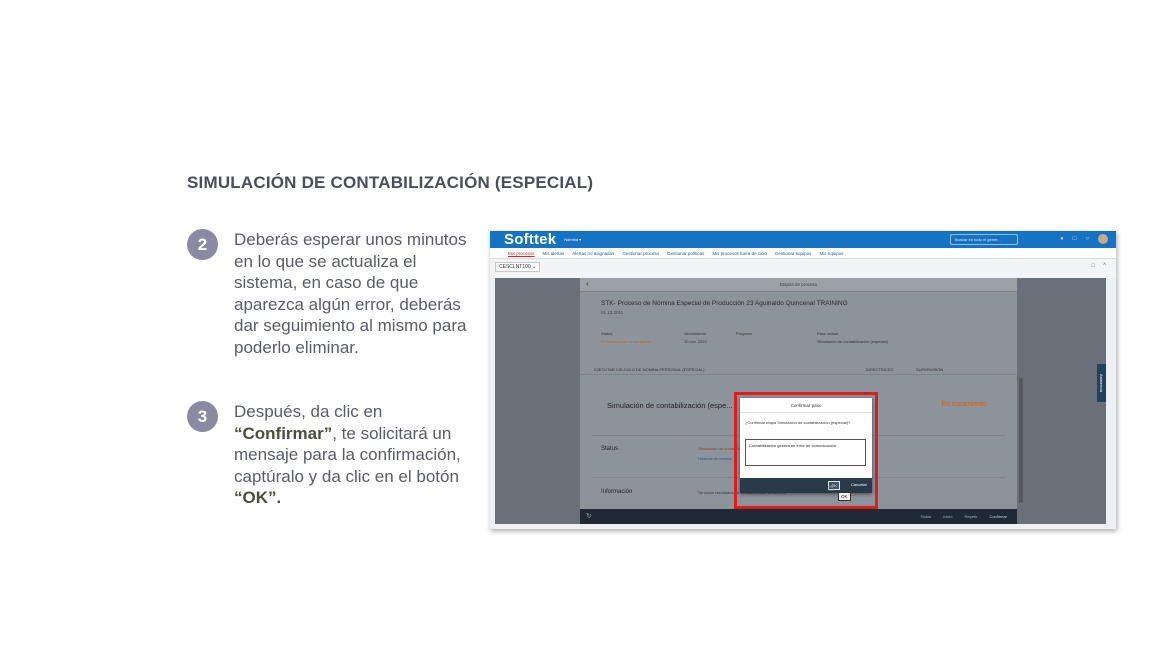 The image size is (1152, 648). Describe the element at coordinates (695, 341) in the screenshot. I see `meta-vencimiento-value: 30 nov. 2022` at that location.